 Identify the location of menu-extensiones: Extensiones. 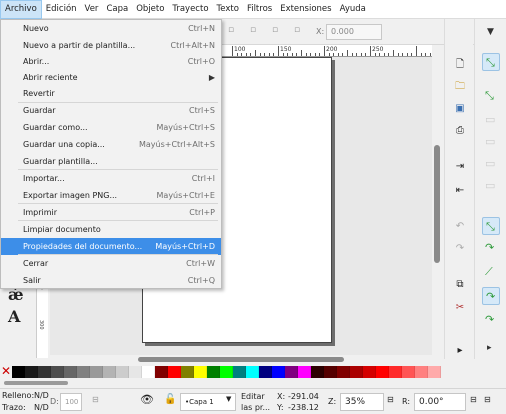
(305, 9).